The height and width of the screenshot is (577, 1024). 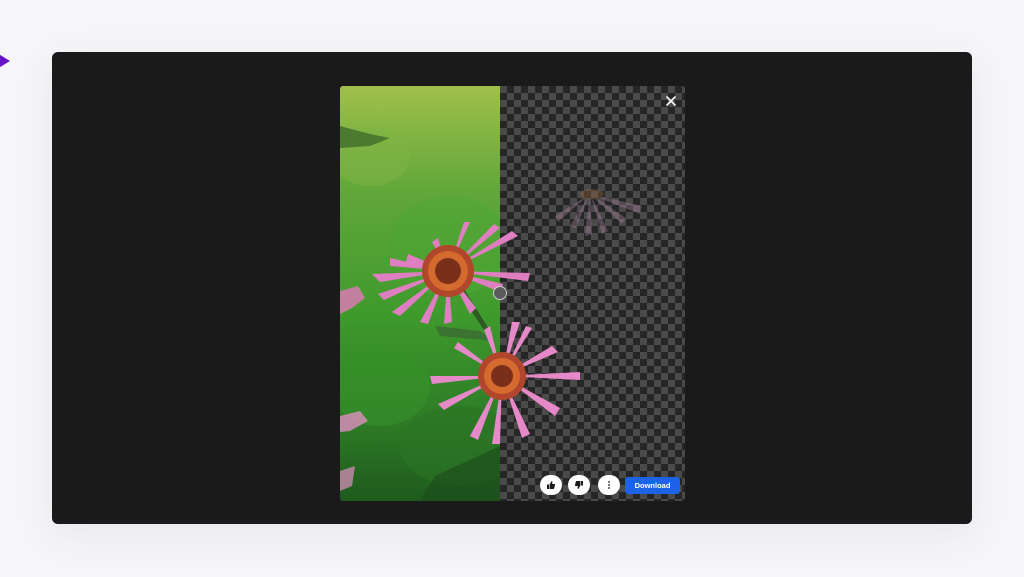 I want to click on close-icon, so click(x=671, y=101).